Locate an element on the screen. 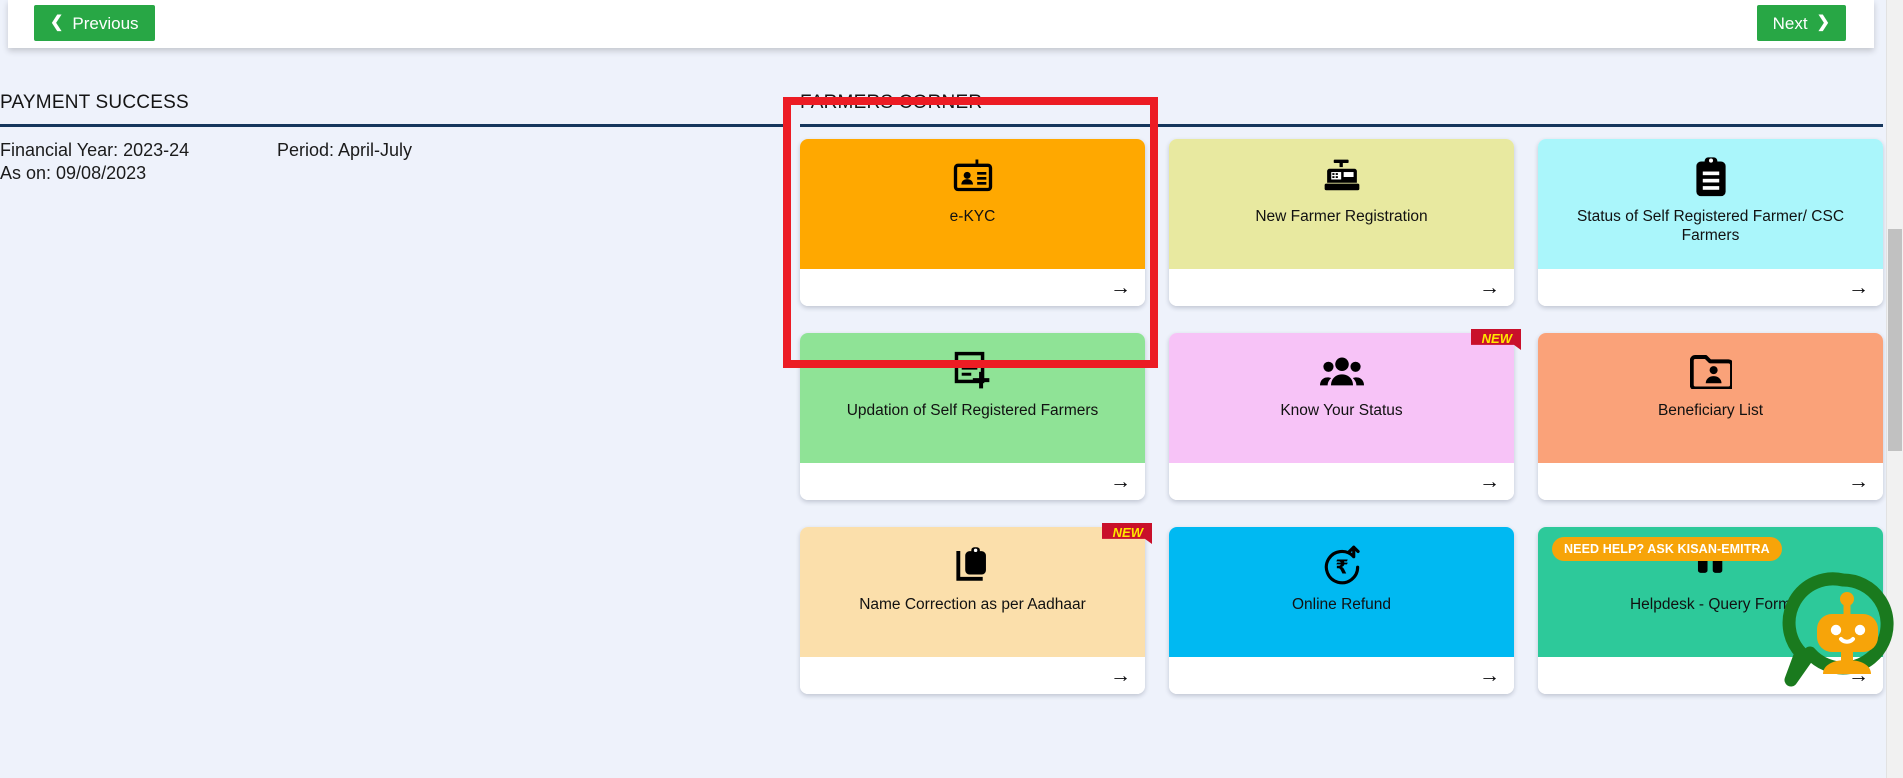  chevron-right-icon: ❯ is located at coordinates (1823, 22).